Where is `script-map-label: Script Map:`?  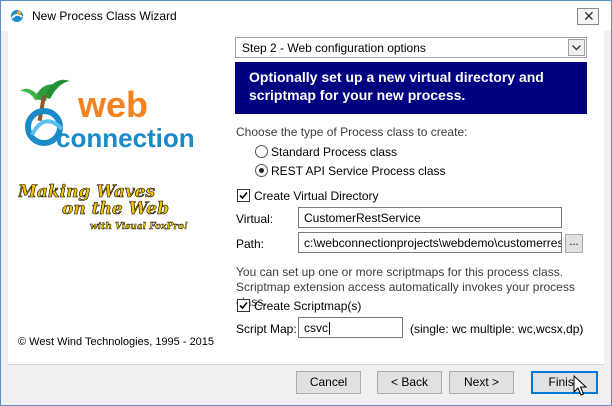
script-map-label: Script Map: is located at coordinates (266, 329).